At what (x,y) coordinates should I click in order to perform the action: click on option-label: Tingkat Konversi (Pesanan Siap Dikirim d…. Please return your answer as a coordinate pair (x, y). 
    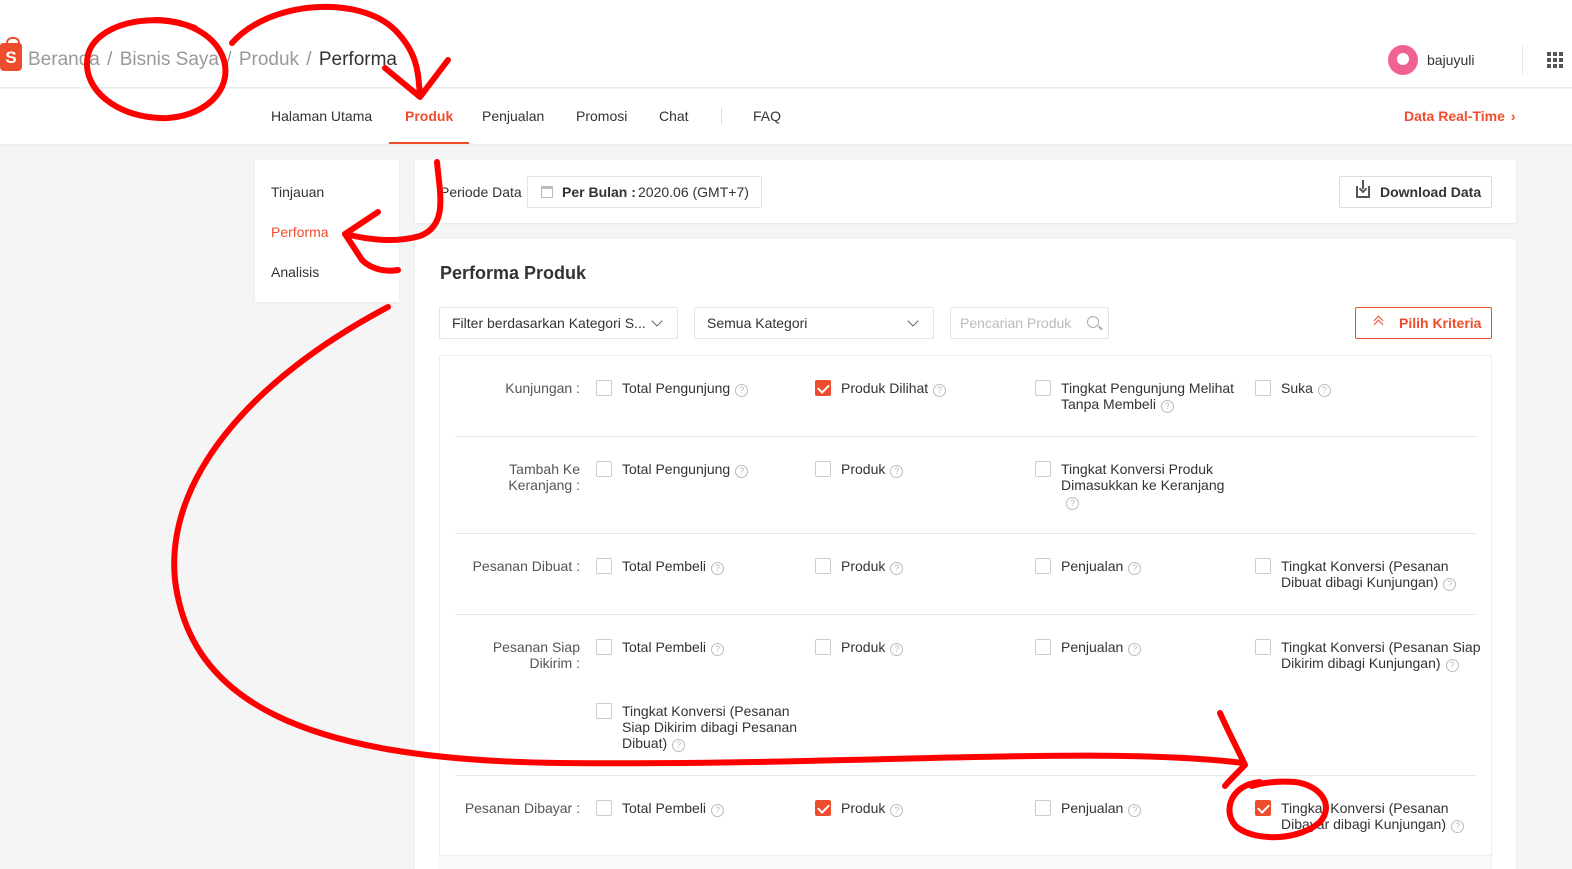
    Looking at the image, I should click on (710, 727).